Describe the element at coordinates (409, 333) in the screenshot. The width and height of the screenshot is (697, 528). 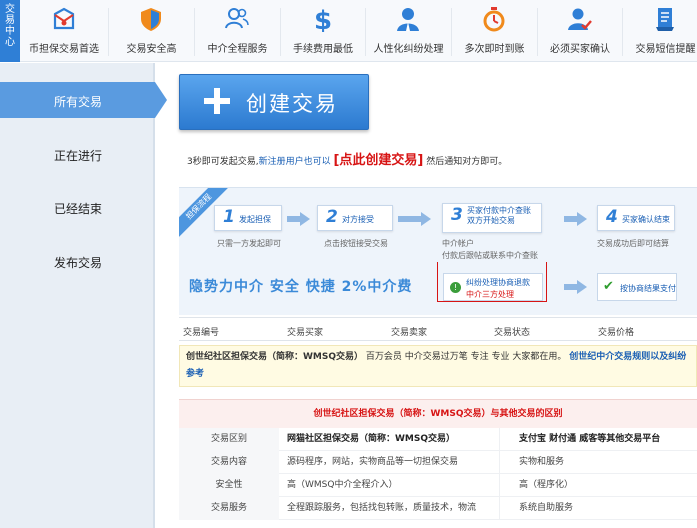
I see `column-header: 交易卖家` at that location.